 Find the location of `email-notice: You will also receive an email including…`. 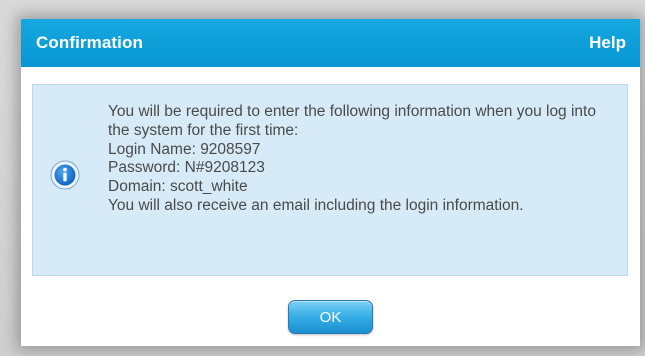

email-notice: You will also receive an email including… is located at coordinates (316, 205).